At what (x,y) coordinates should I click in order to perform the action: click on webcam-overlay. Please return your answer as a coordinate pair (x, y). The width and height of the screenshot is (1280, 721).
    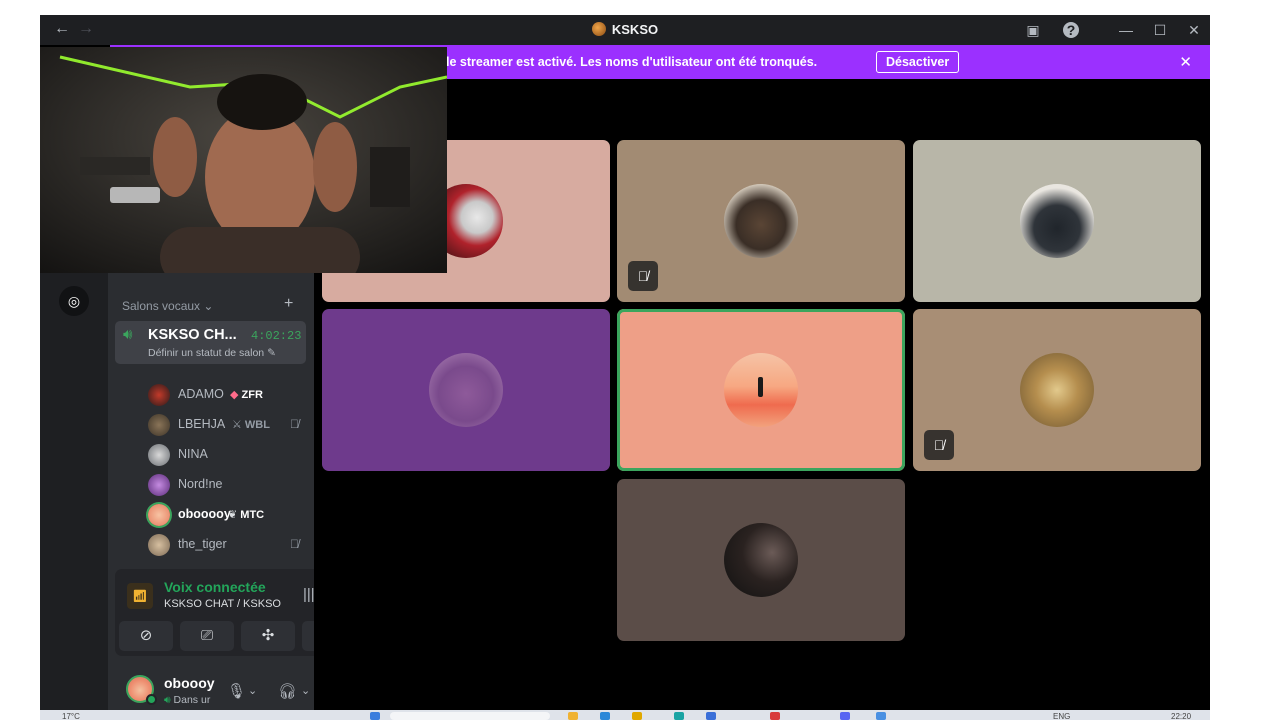
    Looking at the image, I should click on (243, 160).